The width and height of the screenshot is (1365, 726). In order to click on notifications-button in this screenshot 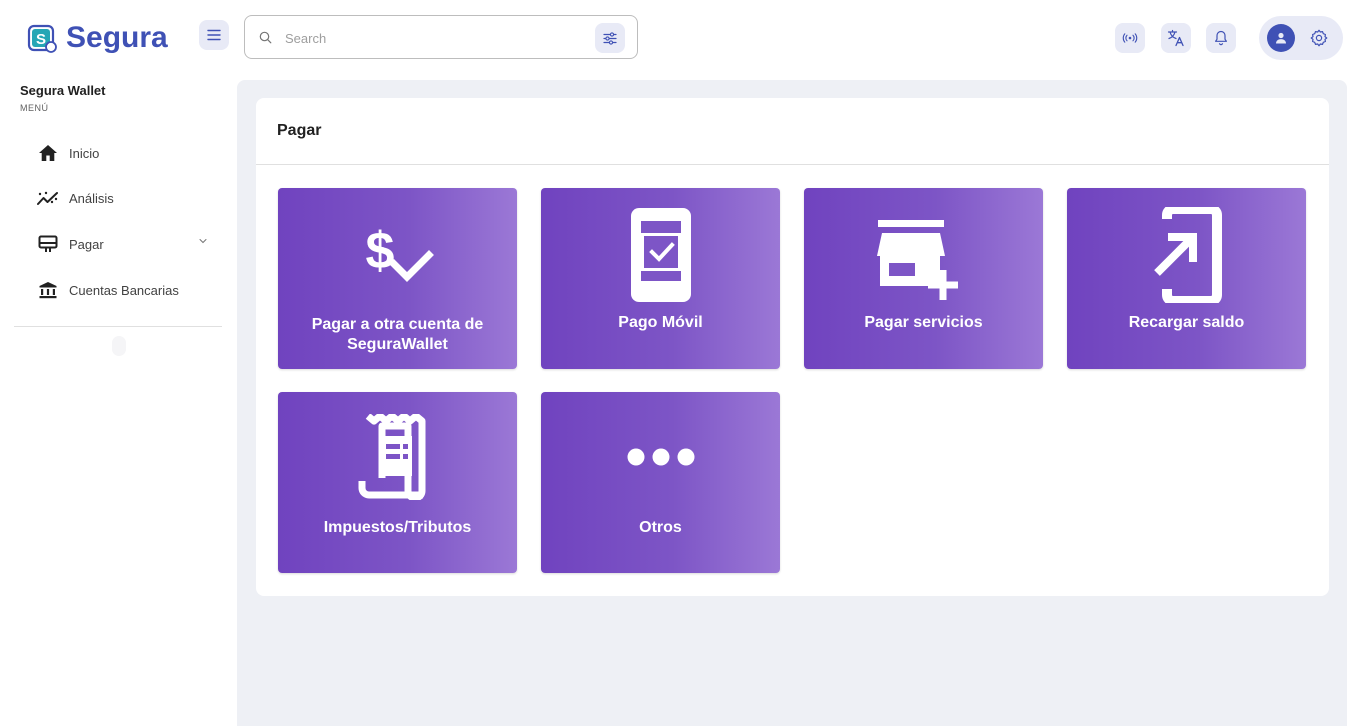, I will do `click(1221, 38)`.